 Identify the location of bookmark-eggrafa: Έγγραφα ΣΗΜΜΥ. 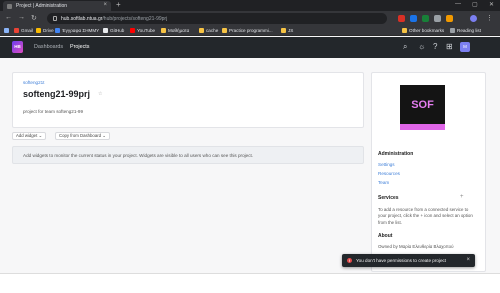
(77, 30).